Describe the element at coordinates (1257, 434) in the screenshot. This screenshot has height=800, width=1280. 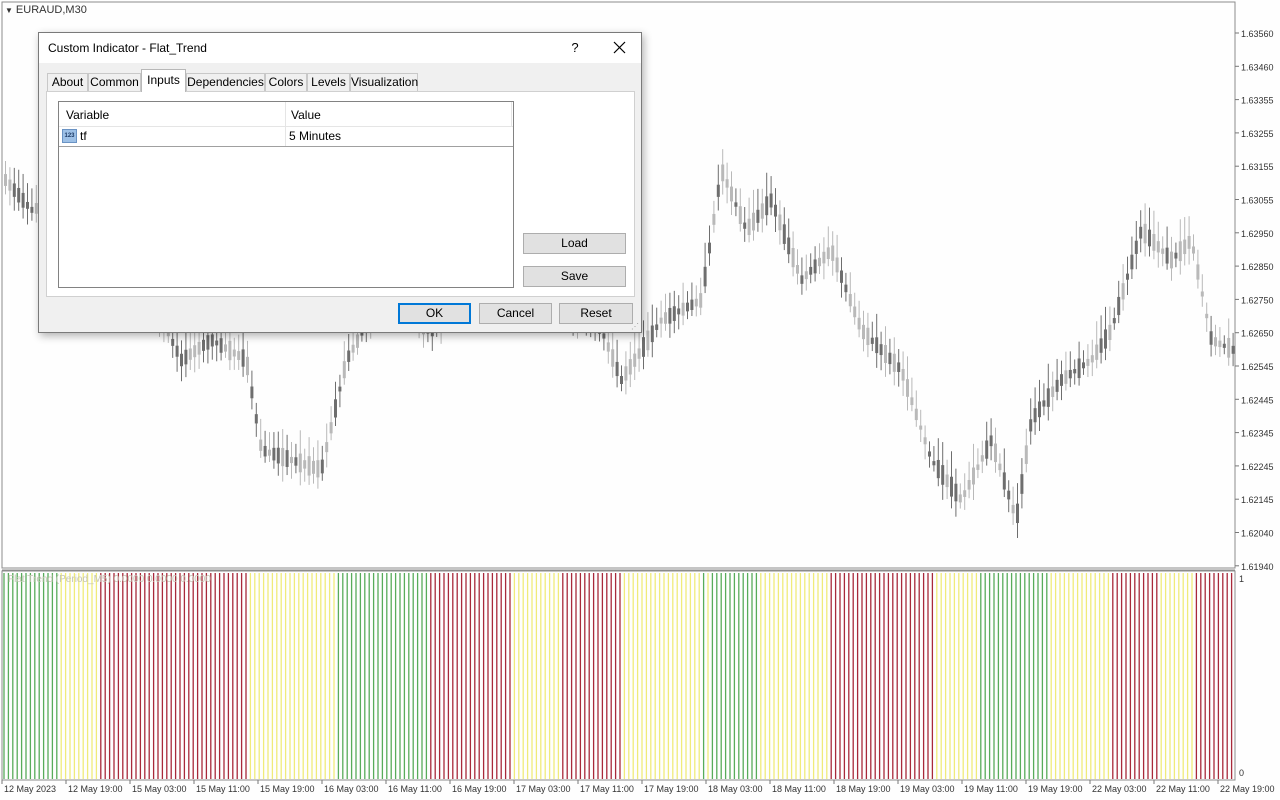
I see `price-label: 1.62345` at that location.